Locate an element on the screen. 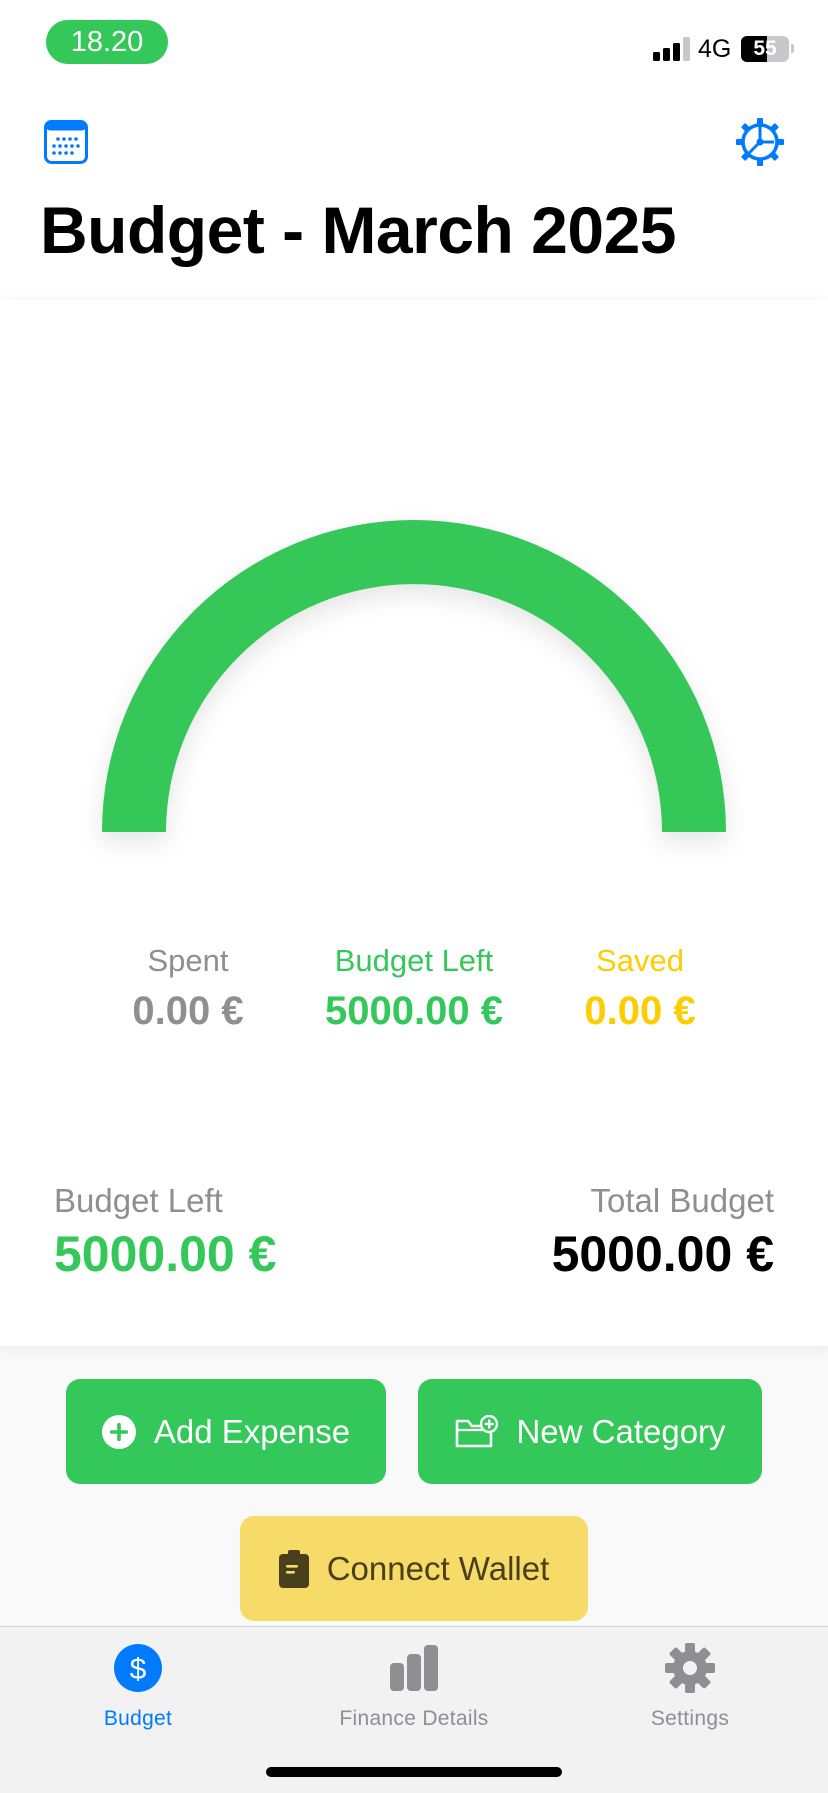  gauge-track is located at coordinates (414, 676).